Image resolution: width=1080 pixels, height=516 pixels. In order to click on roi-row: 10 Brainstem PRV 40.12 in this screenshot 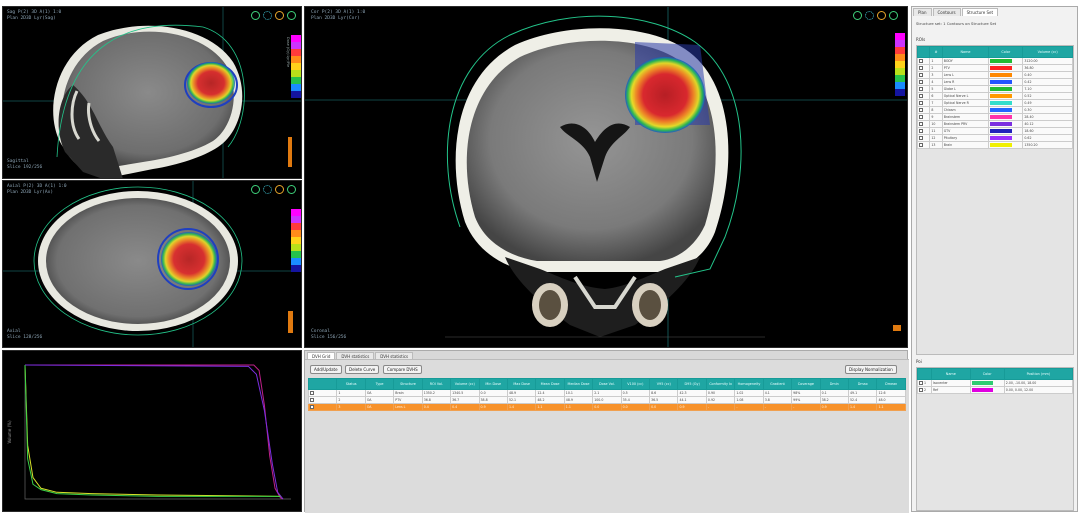, I will do `click(994, 124)`.